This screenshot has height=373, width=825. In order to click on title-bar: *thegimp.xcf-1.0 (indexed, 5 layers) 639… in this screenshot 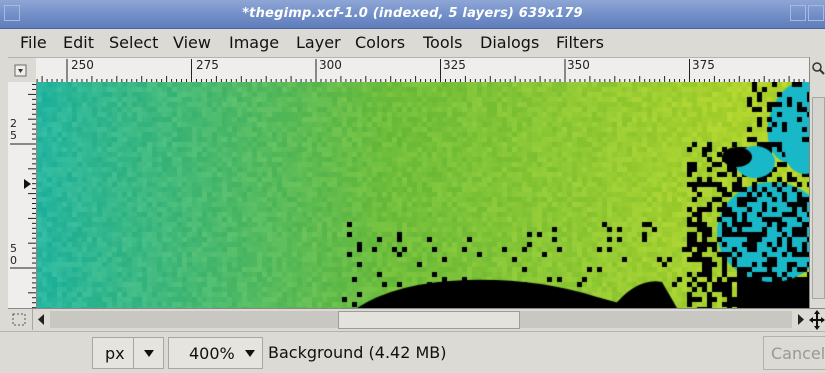, I will do `click(412, 14)`.